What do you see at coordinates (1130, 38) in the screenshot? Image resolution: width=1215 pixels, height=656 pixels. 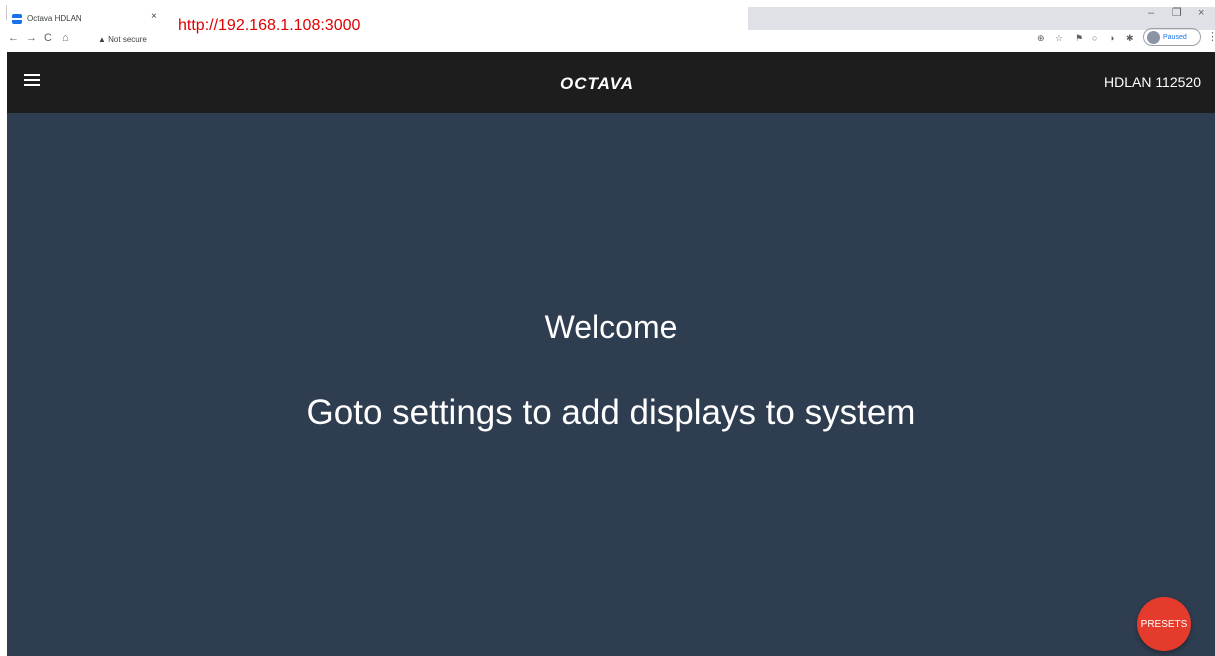 I see `puzzle-icon: ✱` at bounding box center [1130, 38].